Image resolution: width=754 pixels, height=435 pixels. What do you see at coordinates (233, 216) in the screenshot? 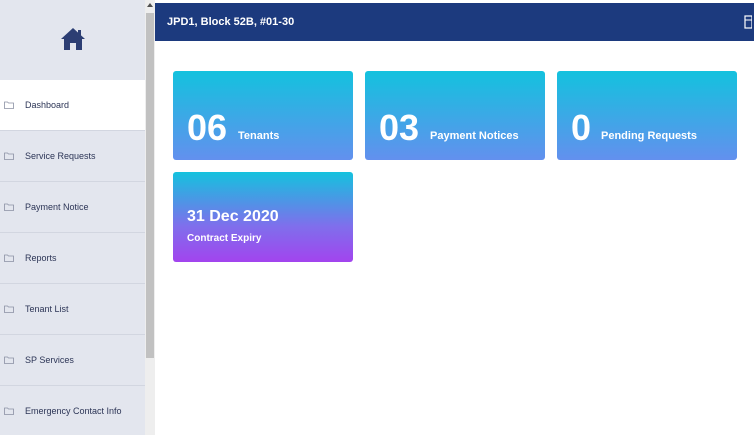
I see `contract-expiry-date: 31 Dec 2020` at bounding box center [233, 216].